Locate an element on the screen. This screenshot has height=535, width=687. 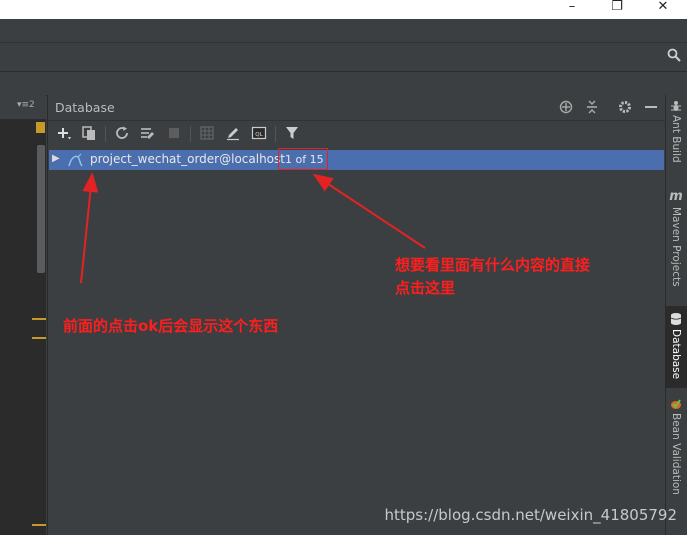
editor-tab-menu: ▾≡2 is located at coordinates (26, 105).